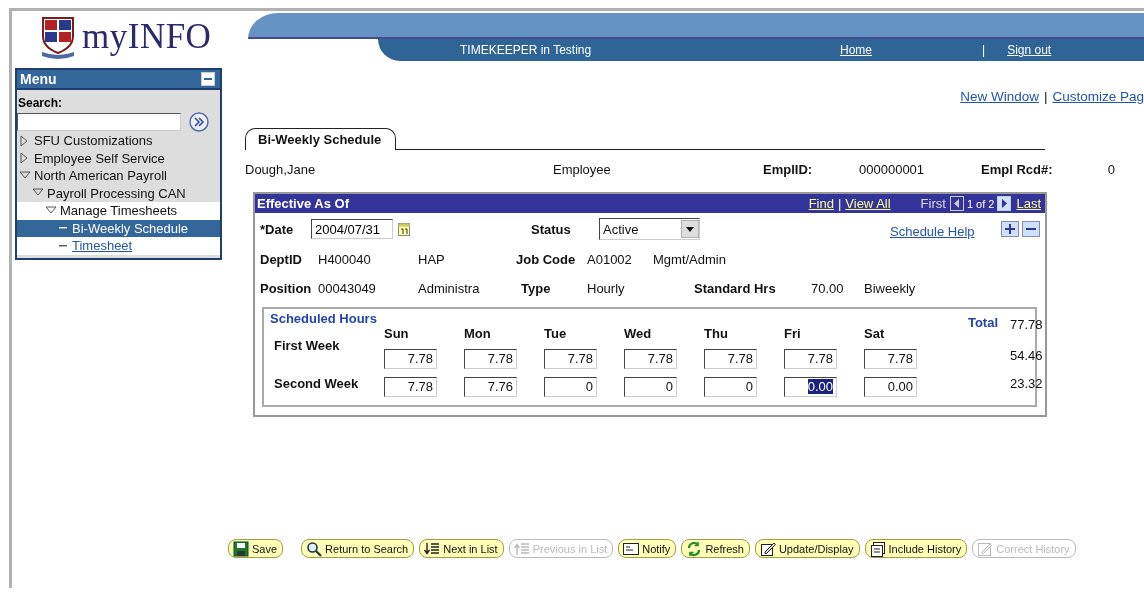 The height and width of the screenshot is (597, 1144). What do you see at coordinates (277, 229) in the screenshot?
I see `field-label: *Date` at bounding box center [277, 229].